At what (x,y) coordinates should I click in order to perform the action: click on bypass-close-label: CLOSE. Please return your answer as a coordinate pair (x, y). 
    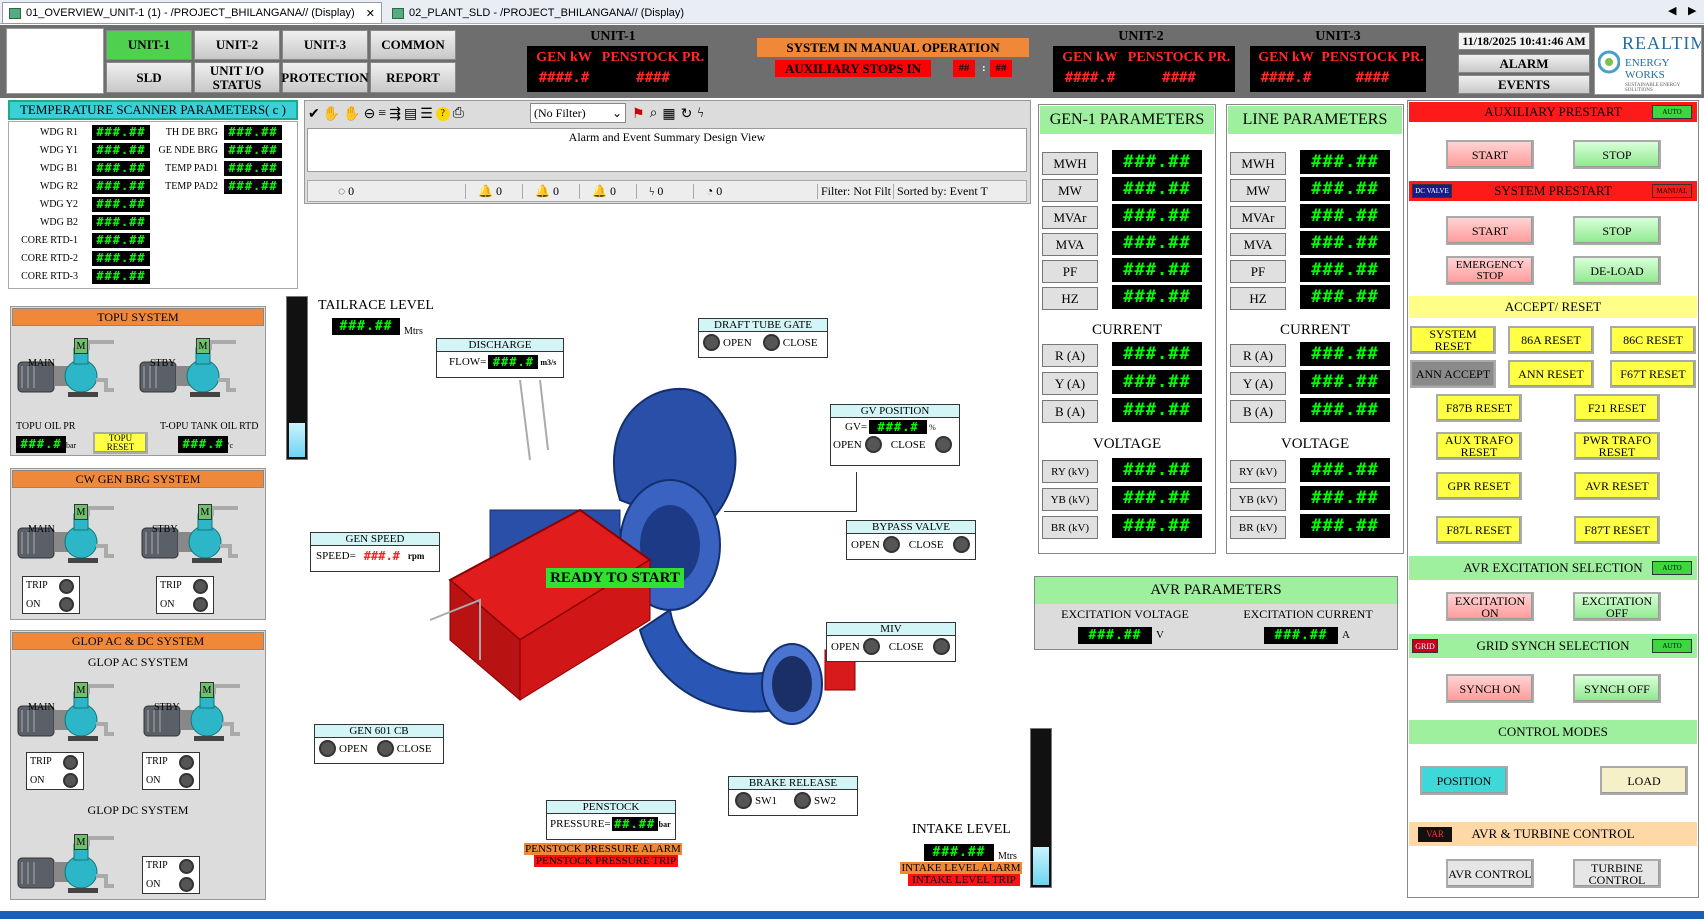
    Looking at the image, I should click on (926, 544).